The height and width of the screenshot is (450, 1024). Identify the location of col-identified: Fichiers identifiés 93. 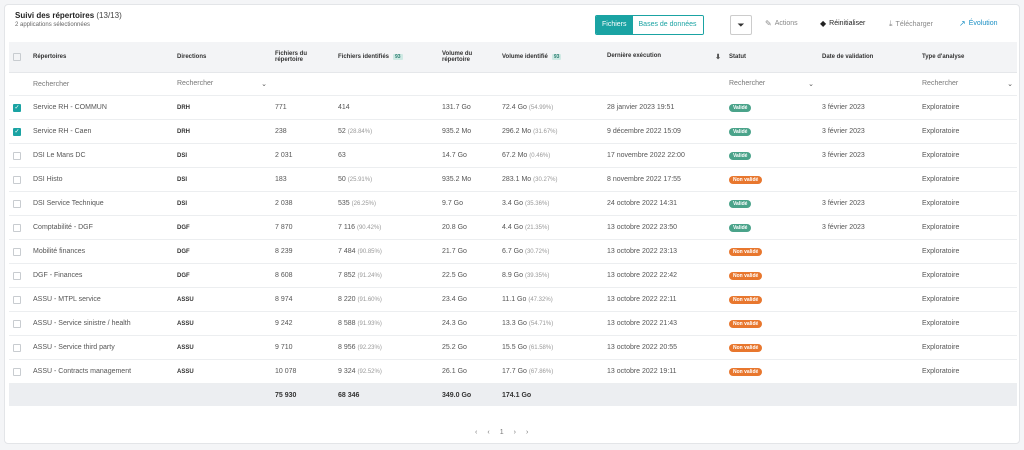
(386, 57).